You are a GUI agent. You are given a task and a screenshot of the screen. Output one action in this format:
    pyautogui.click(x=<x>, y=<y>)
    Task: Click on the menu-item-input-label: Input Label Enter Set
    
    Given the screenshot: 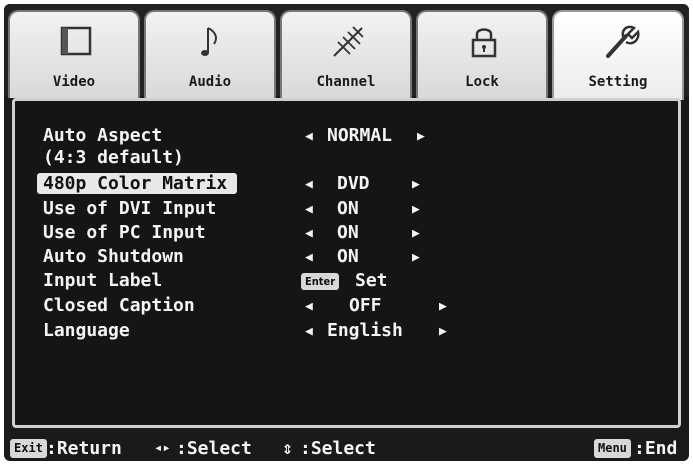 What is the action you would take?
    pyautogui.click(x=337, y=281)
    